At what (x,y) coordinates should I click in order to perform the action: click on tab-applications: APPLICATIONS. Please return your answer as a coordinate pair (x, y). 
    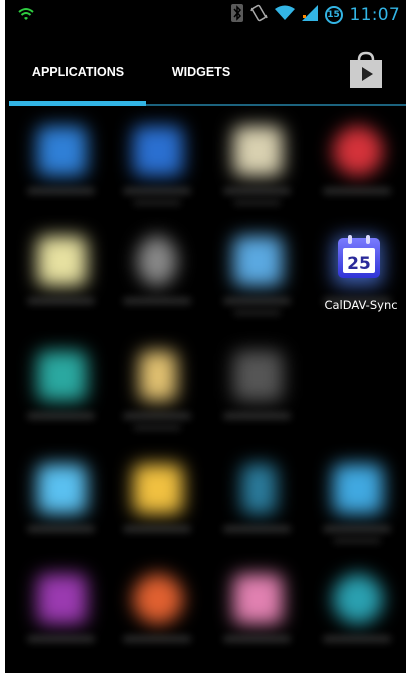
    Looking at the image, I should click on (78, 68).